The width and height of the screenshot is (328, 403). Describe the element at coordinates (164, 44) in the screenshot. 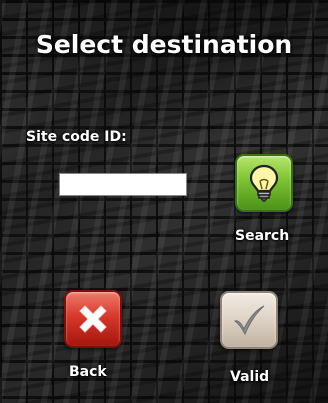

I see `page-title: Select destination` at that location.